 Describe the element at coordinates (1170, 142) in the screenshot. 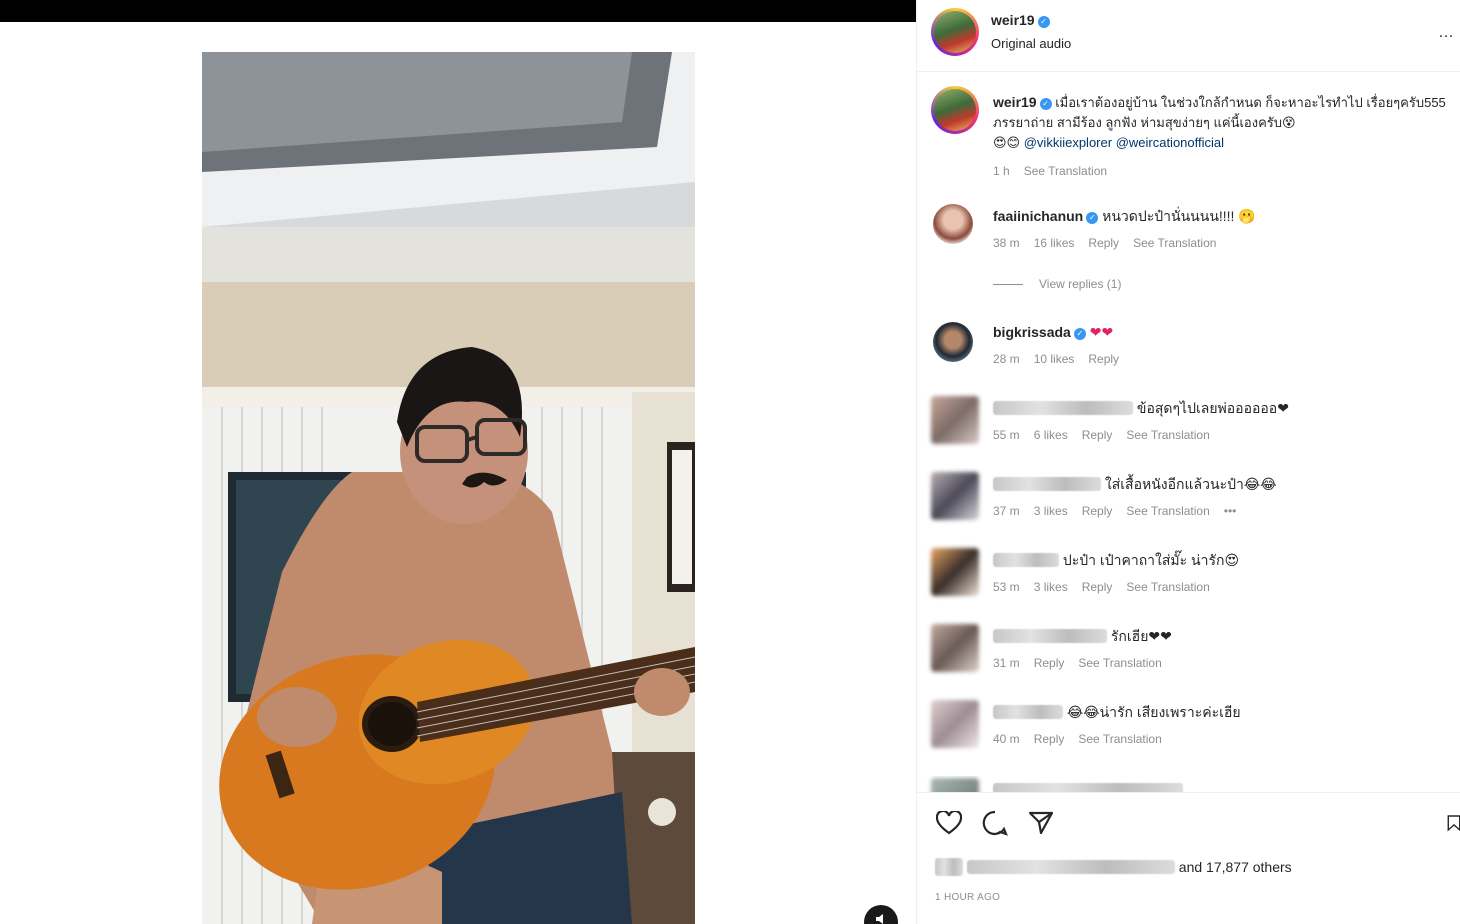

I see `mention-link: @weircationofficial` at that location.